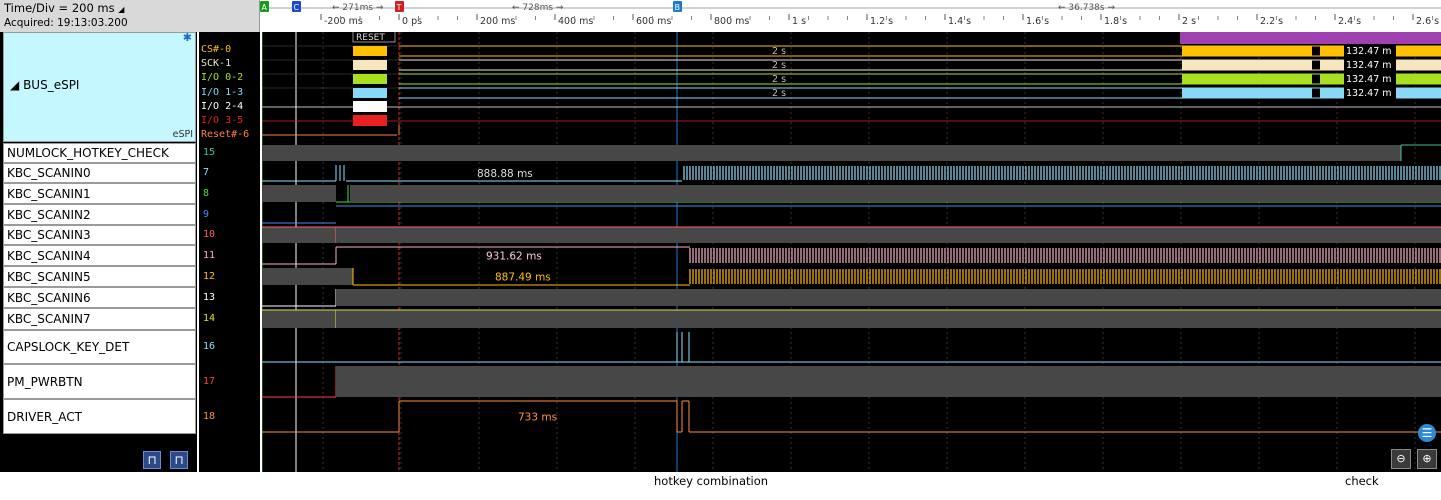  Describe the element at coordinates (121, 9) in the screenshot. I see `dropdown-arrow-icon: ◢` at that location.